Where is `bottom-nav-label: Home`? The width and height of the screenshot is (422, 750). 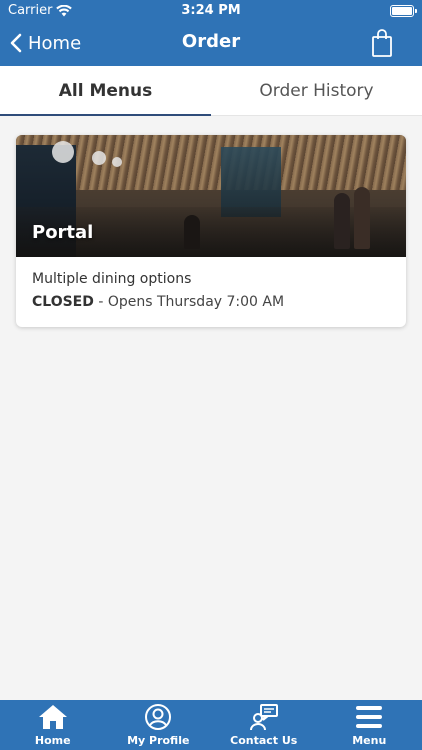 bottom-nav-label: Home is located at coordinates (52, 740).